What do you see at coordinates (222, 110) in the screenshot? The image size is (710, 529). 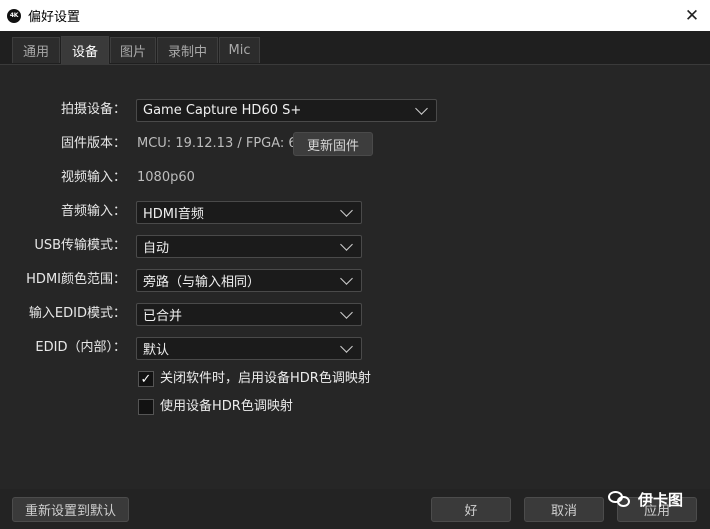 I see `capture-device-value: Game Capture HD60 S+` at bounding box center [222, 110].